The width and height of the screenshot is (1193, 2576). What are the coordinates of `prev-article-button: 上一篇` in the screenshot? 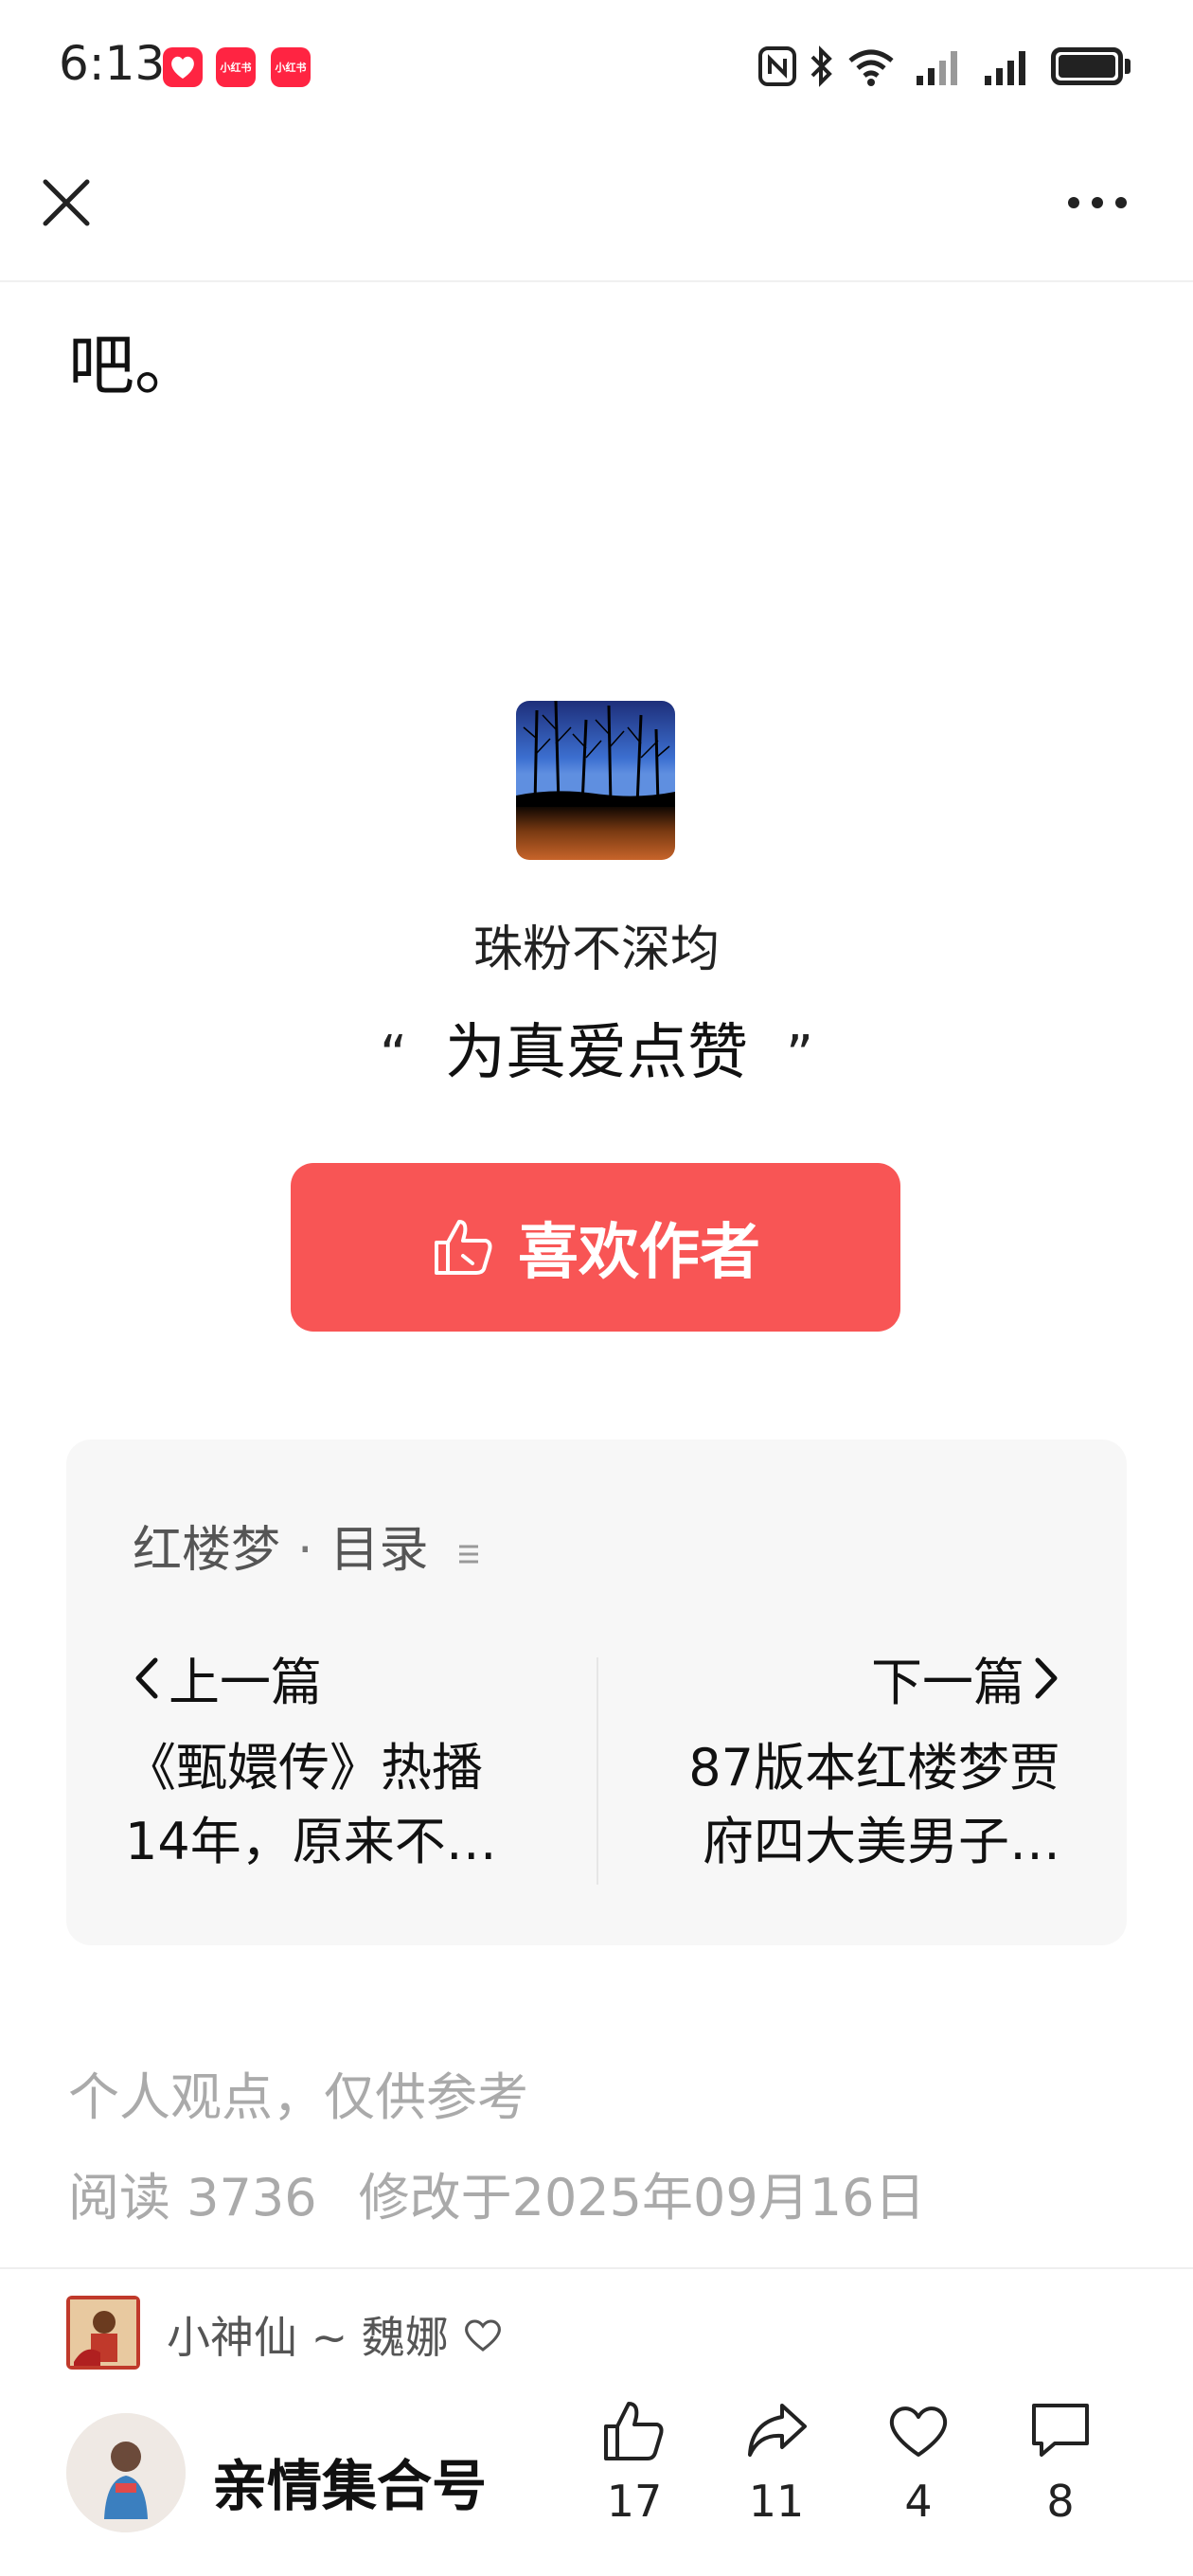 It's located at (227, 1677).